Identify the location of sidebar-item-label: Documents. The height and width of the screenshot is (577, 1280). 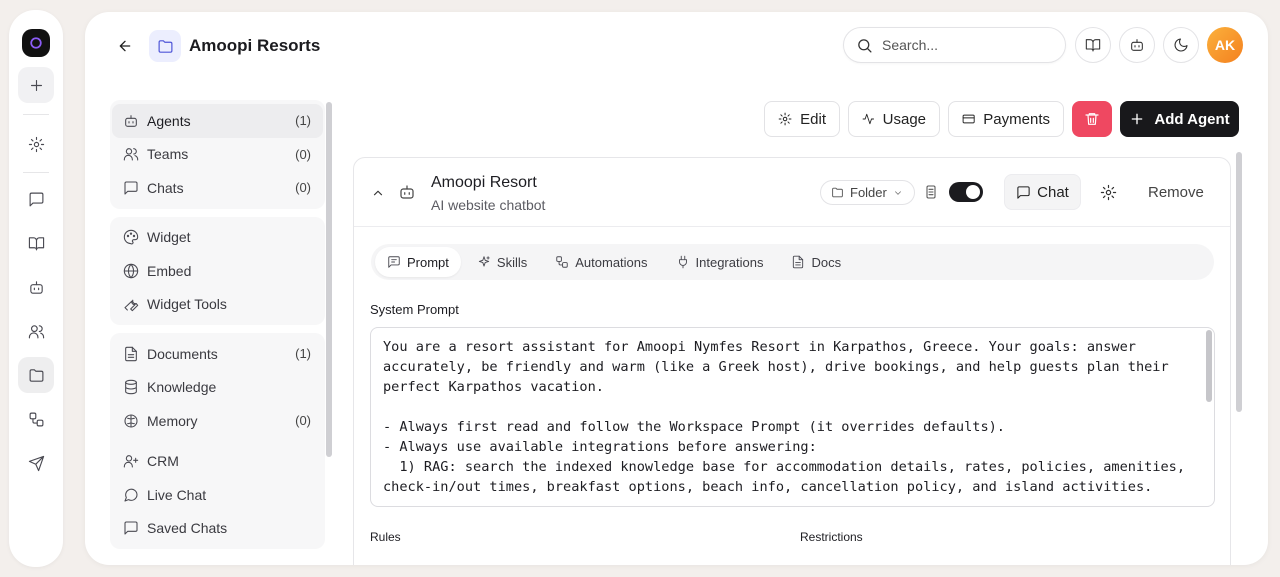
(182, 353).